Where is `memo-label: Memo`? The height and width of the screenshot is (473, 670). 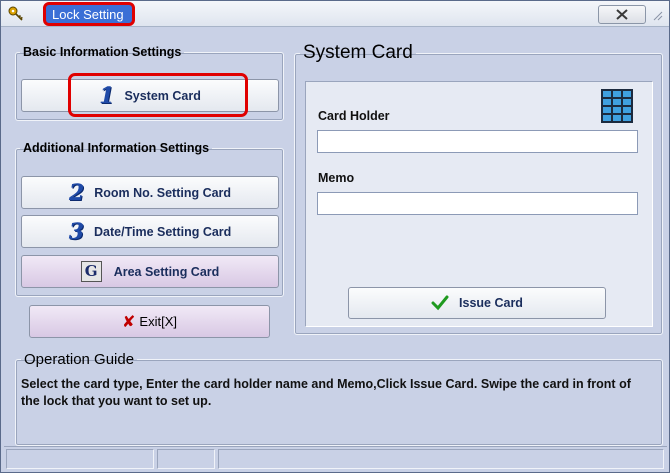
memo-label: Memo is located at coordinates (336, 178).